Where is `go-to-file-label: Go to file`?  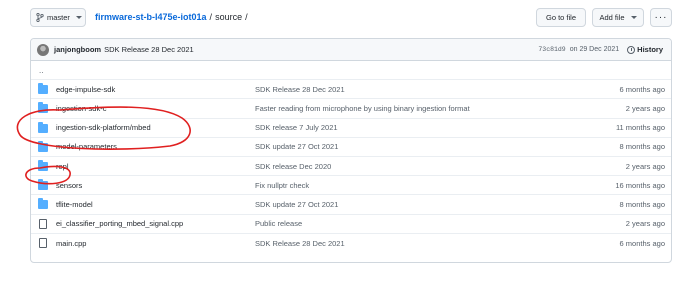
go-to-file-label: Go to file is located at coordinates (560, 17).